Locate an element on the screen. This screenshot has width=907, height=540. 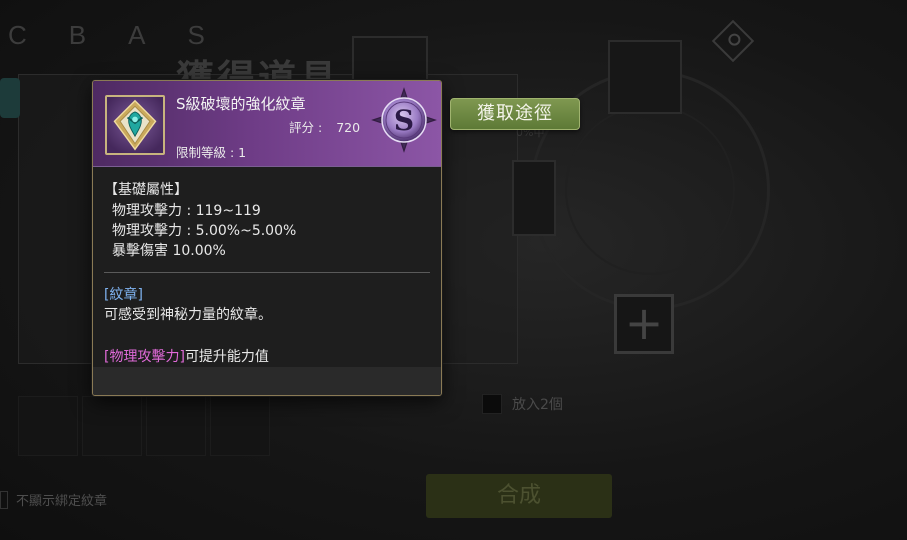
item-description: 可感受到神秘力量的紋章。 is located at coordinates (188, 315).